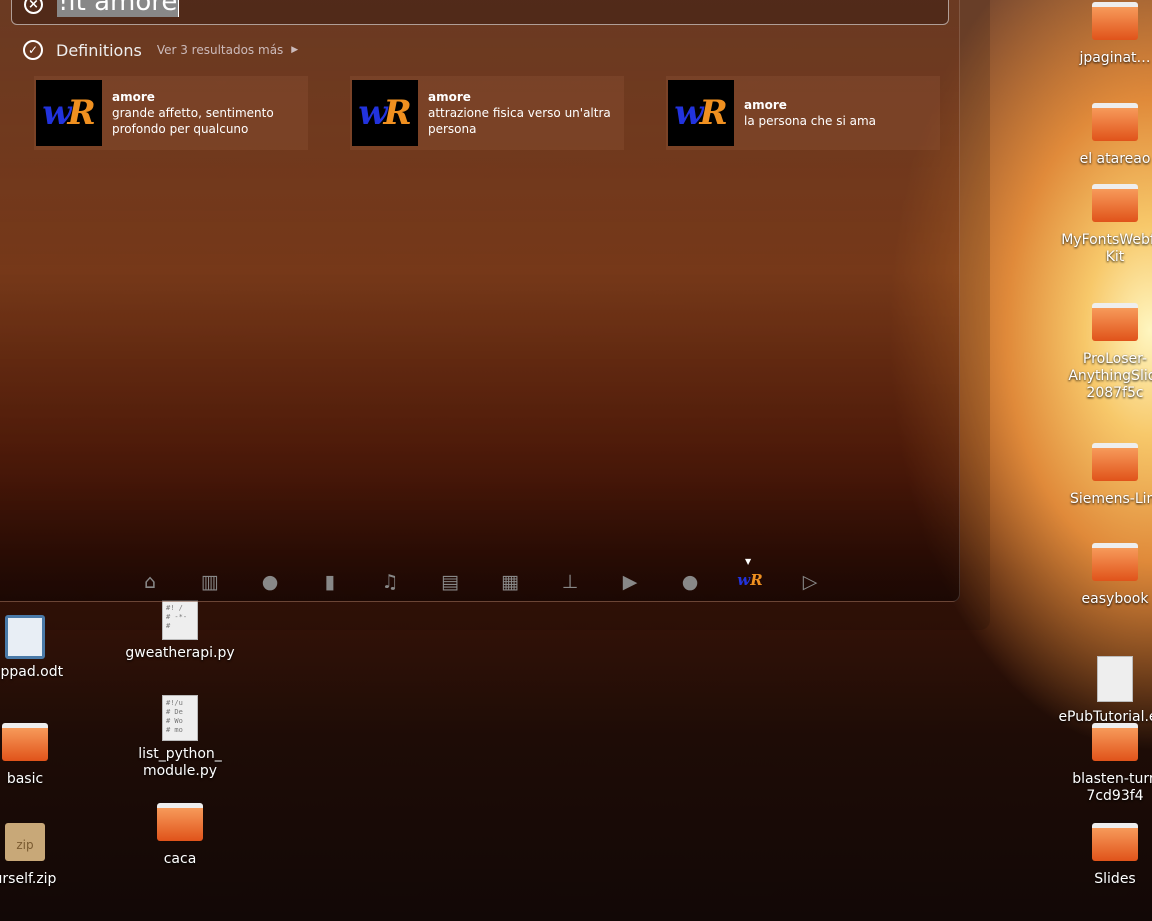 The height and width of the screenshot is (921, 1152). I want to click on python-file-icon: #!/u # De # Wo # mo, so click(180, 718).